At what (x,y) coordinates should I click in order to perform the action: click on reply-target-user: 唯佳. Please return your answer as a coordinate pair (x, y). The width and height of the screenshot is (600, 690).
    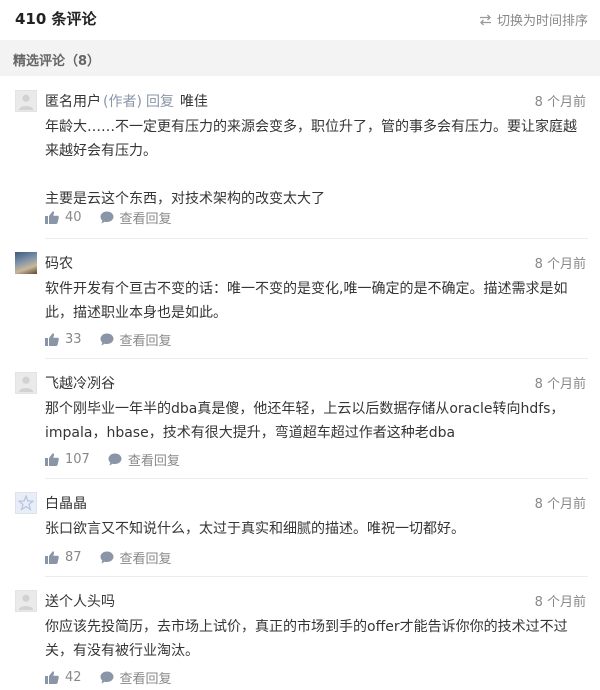
    Looking at the image, I should click on (194, 102).